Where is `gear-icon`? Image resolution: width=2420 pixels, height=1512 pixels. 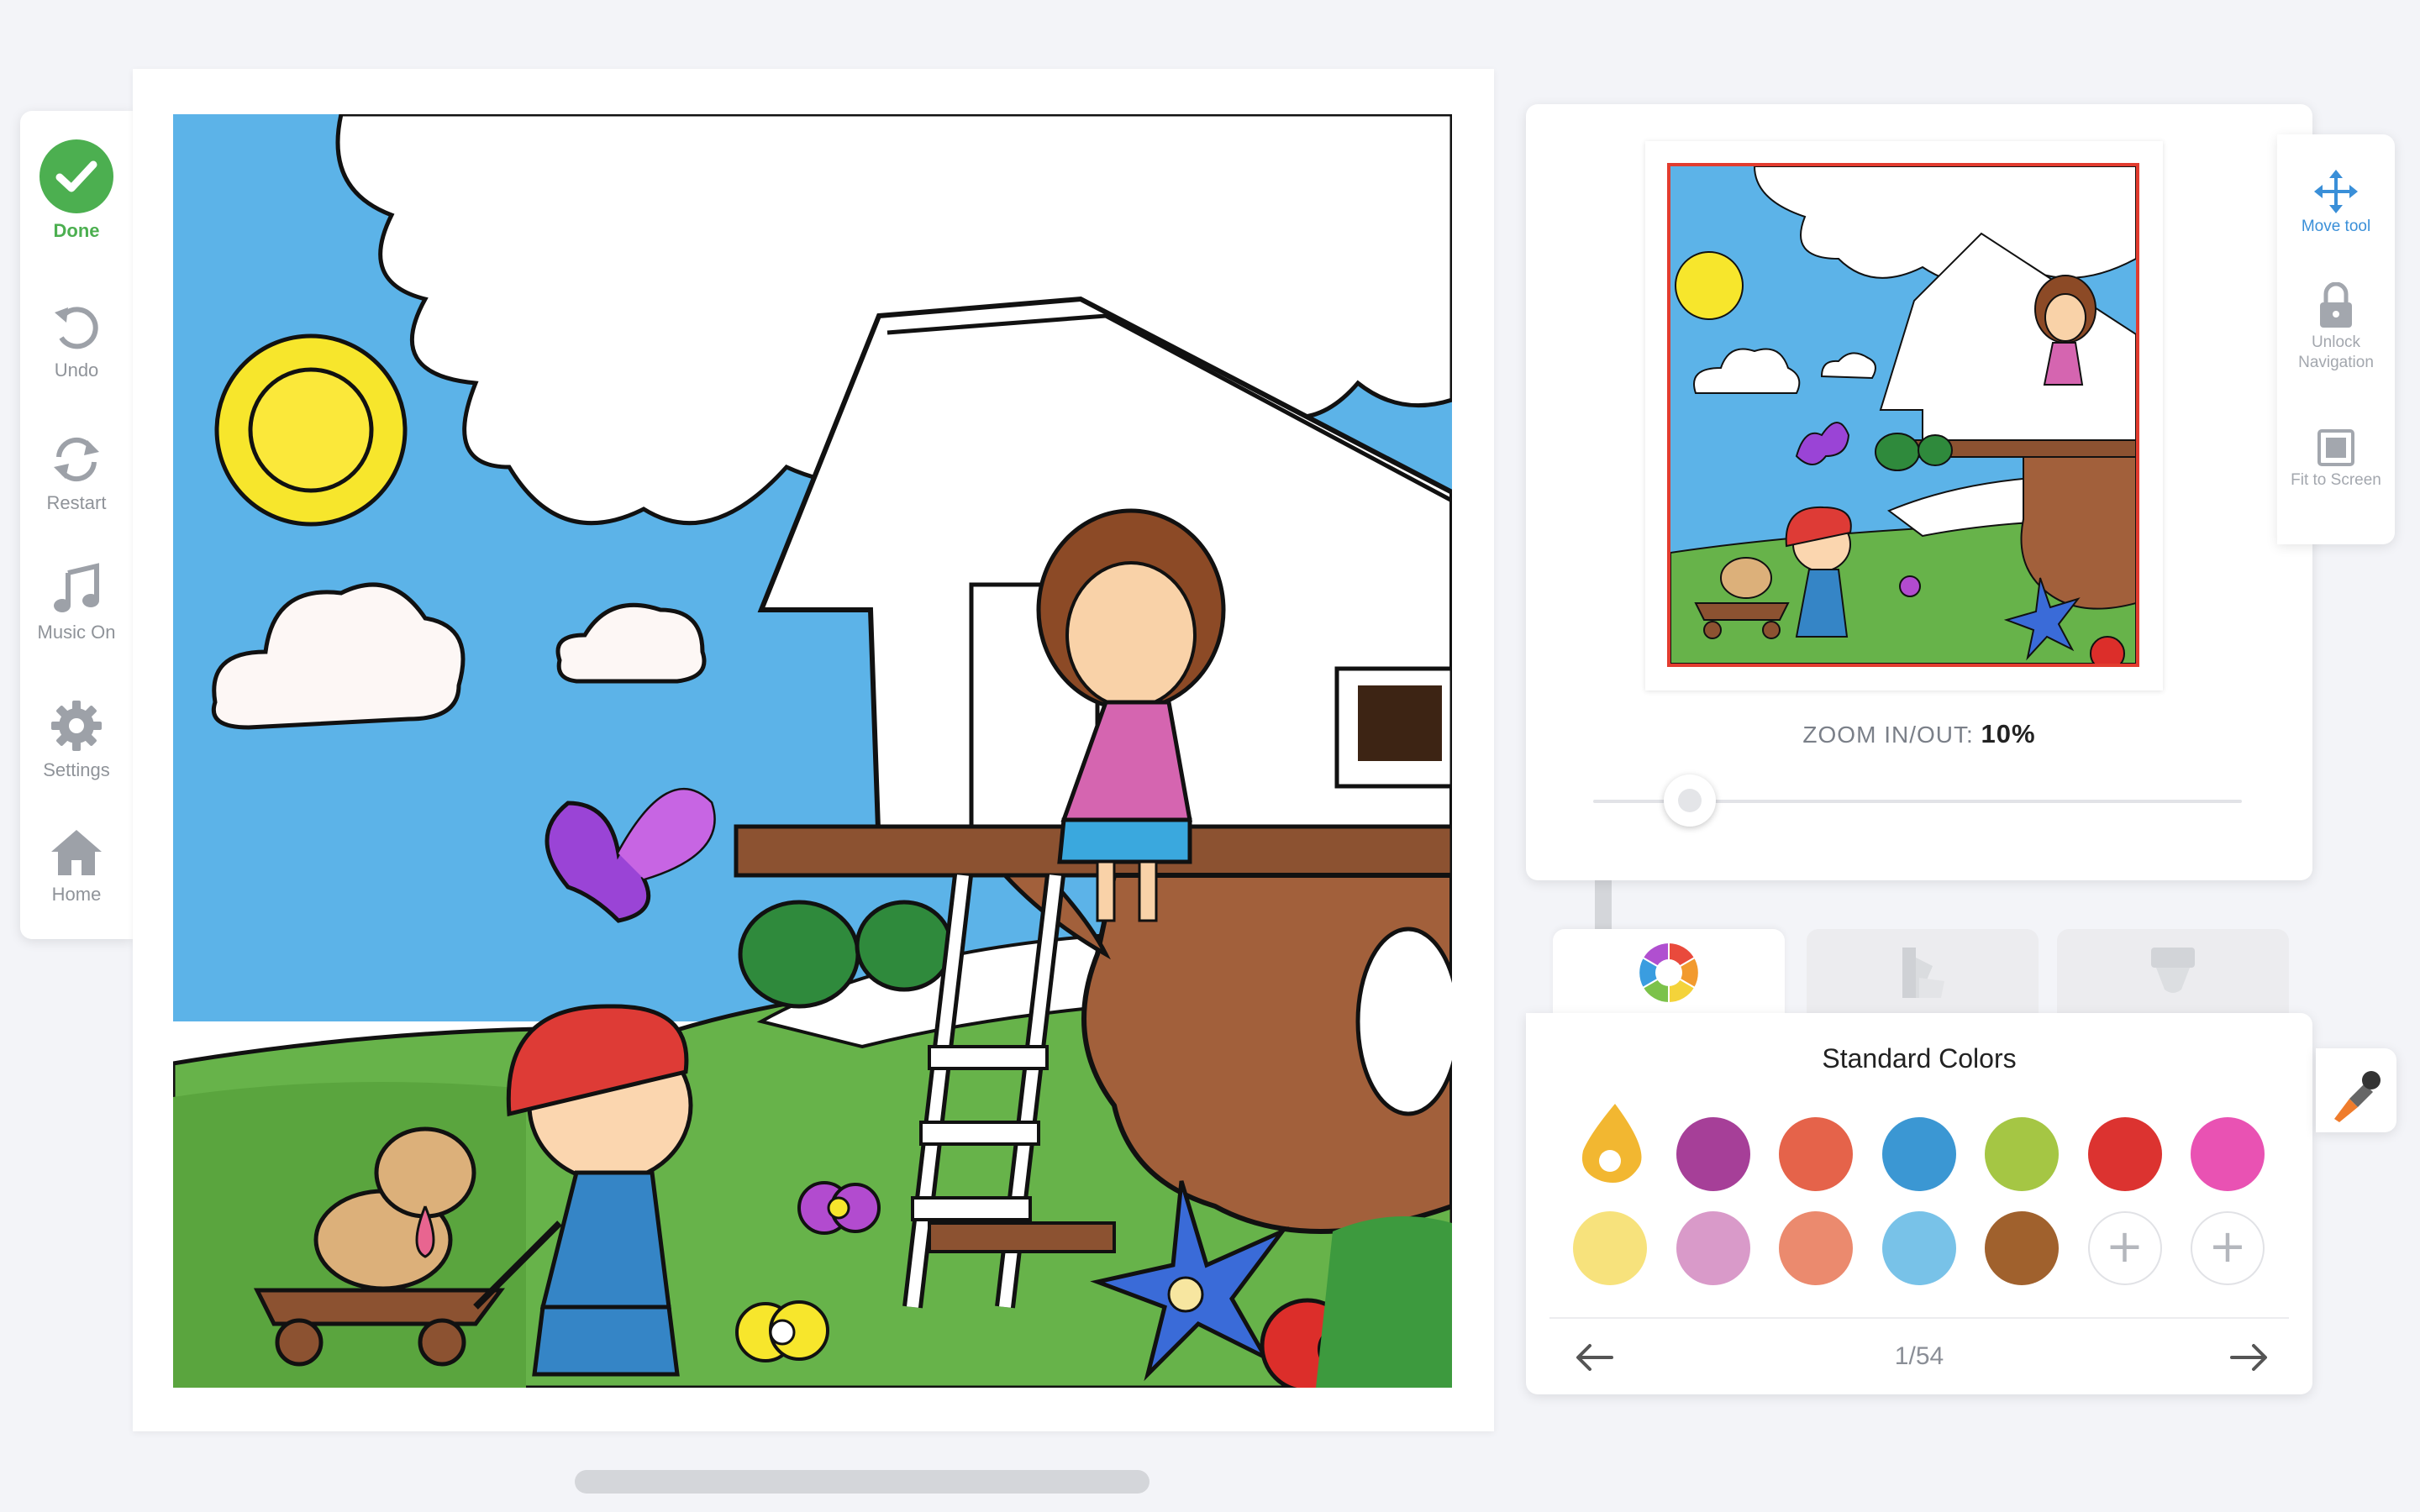
gear-icon is located at coordinates (77, 726).